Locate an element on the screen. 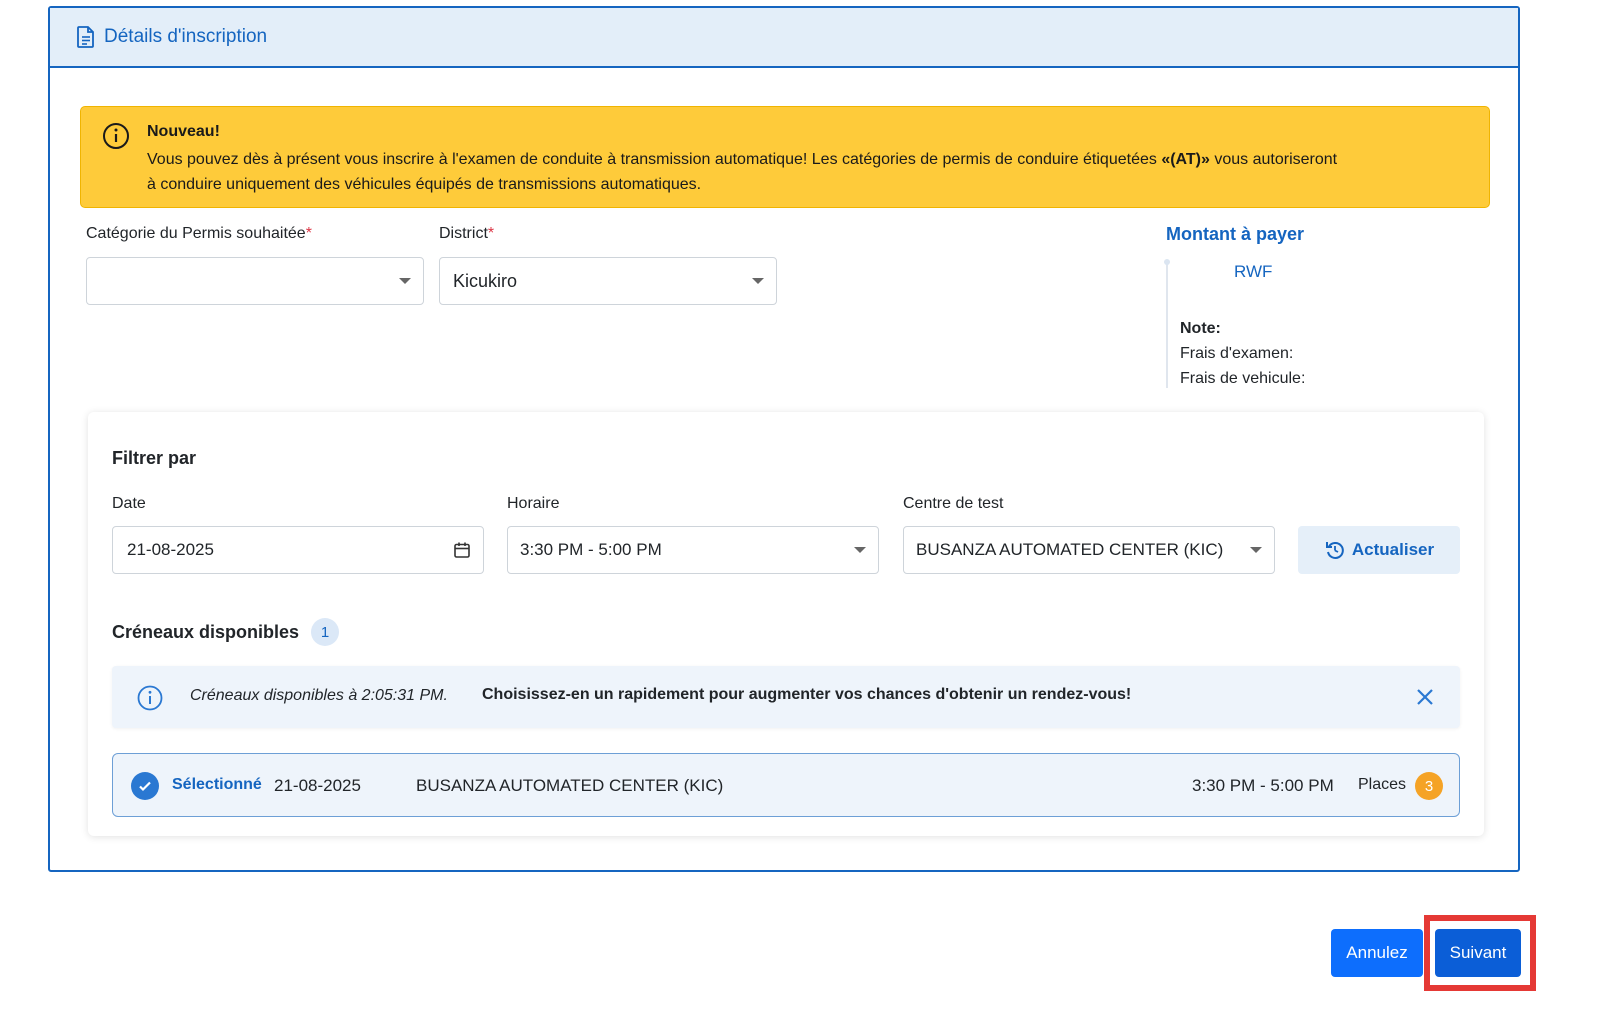 The height and width of the screenshot is (1015, 1600). category-select is located at coordinates (255, 281).